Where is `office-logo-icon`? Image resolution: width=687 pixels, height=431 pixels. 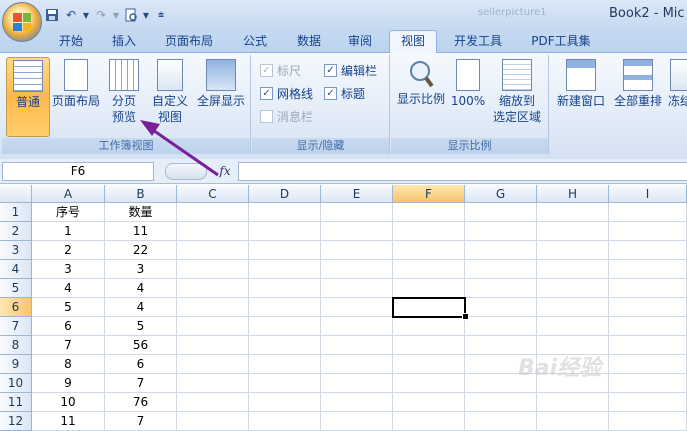
office-logo-icon is located at coordinates (22, 22).